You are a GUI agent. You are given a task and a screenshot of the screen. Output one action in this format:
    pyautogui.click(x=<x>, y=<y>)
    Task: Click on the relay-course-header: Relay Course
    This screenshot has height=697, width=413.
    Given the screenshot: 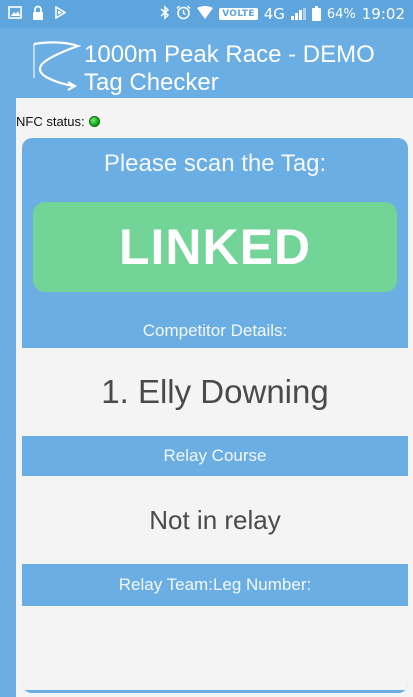 What is the action you would take?
    pyautogui.click(x=215, y=455)
    